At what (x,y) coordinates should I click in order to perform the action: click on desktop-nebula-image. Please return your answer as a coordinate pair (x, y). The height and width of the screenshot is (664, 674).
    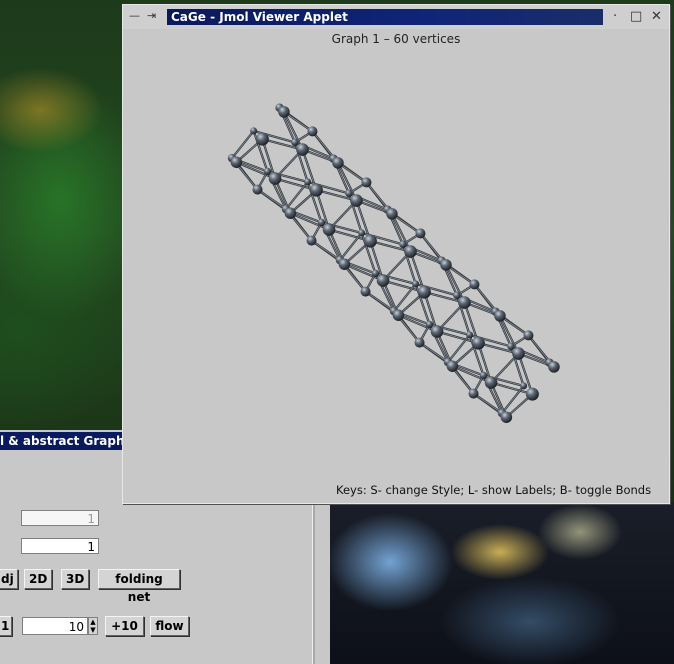
    Looking at the image, I should click on (502, 583).